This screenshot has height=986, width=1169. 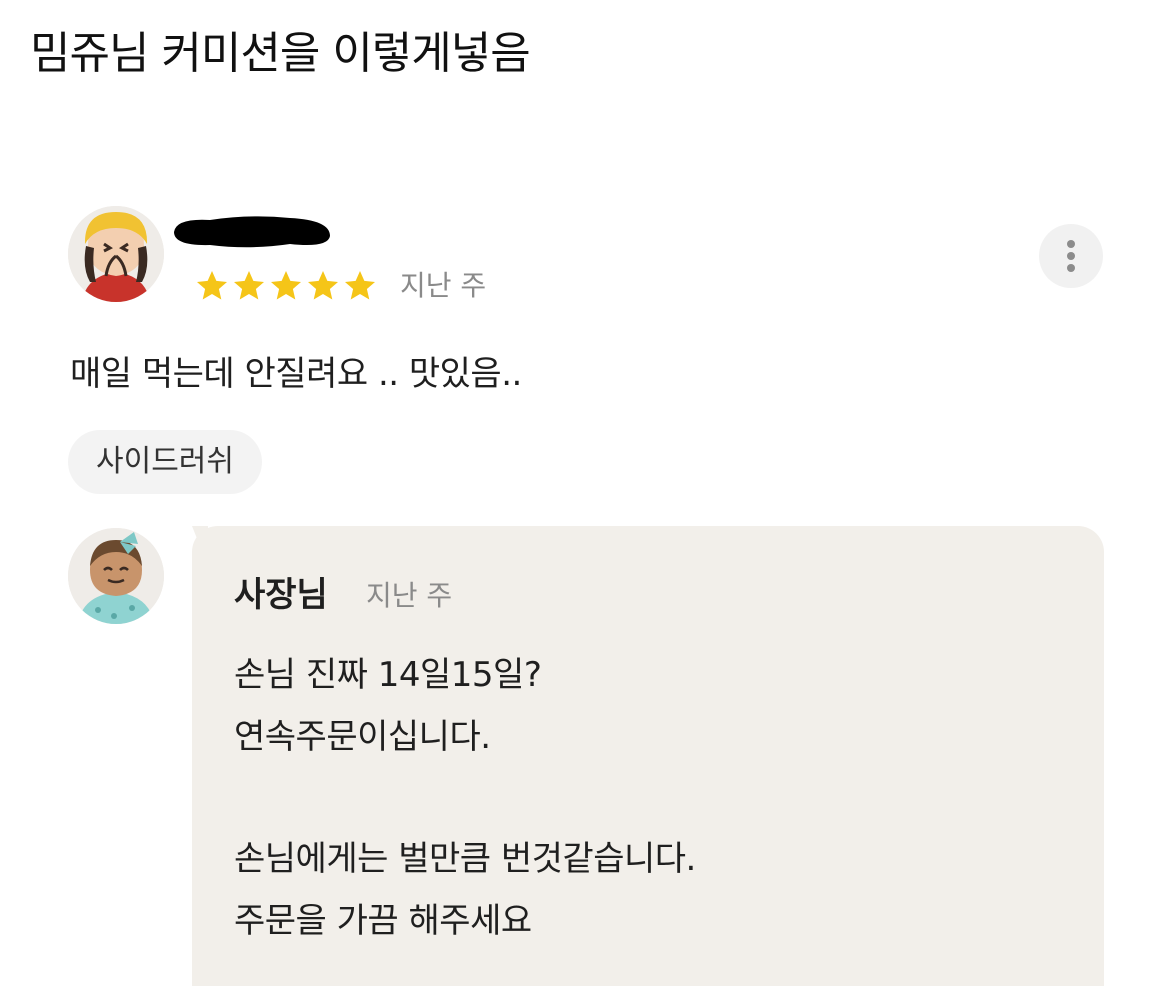 I want to click on owner-avatar, so click(x=116, y=576).